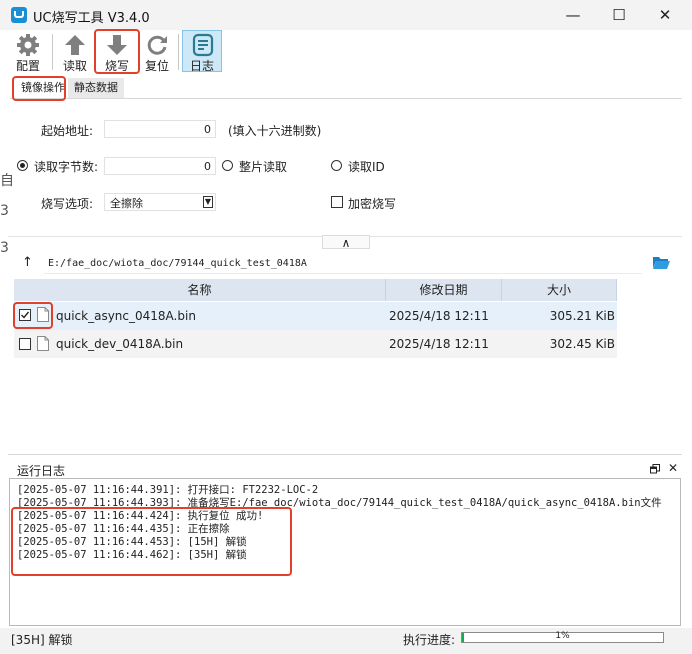  What do you see at coordinates (91, 18) in the screenshot?
I see `window-title: UC烧写工具 V3.4.0` at bounding box center [91, 18].